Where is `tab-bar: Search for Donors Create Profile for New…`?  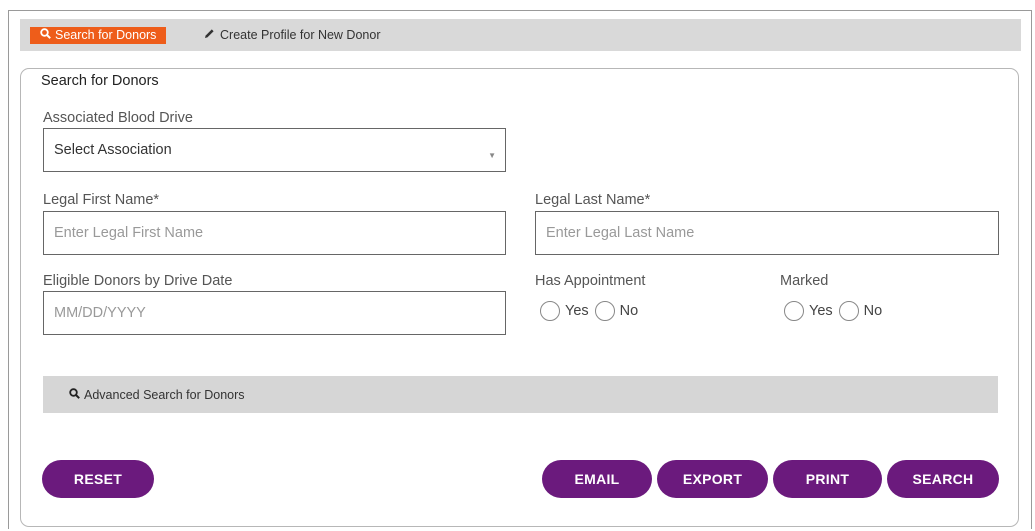 tab-bar: Search for Donors Create Profile for New… is located at coordinates (520, 35).